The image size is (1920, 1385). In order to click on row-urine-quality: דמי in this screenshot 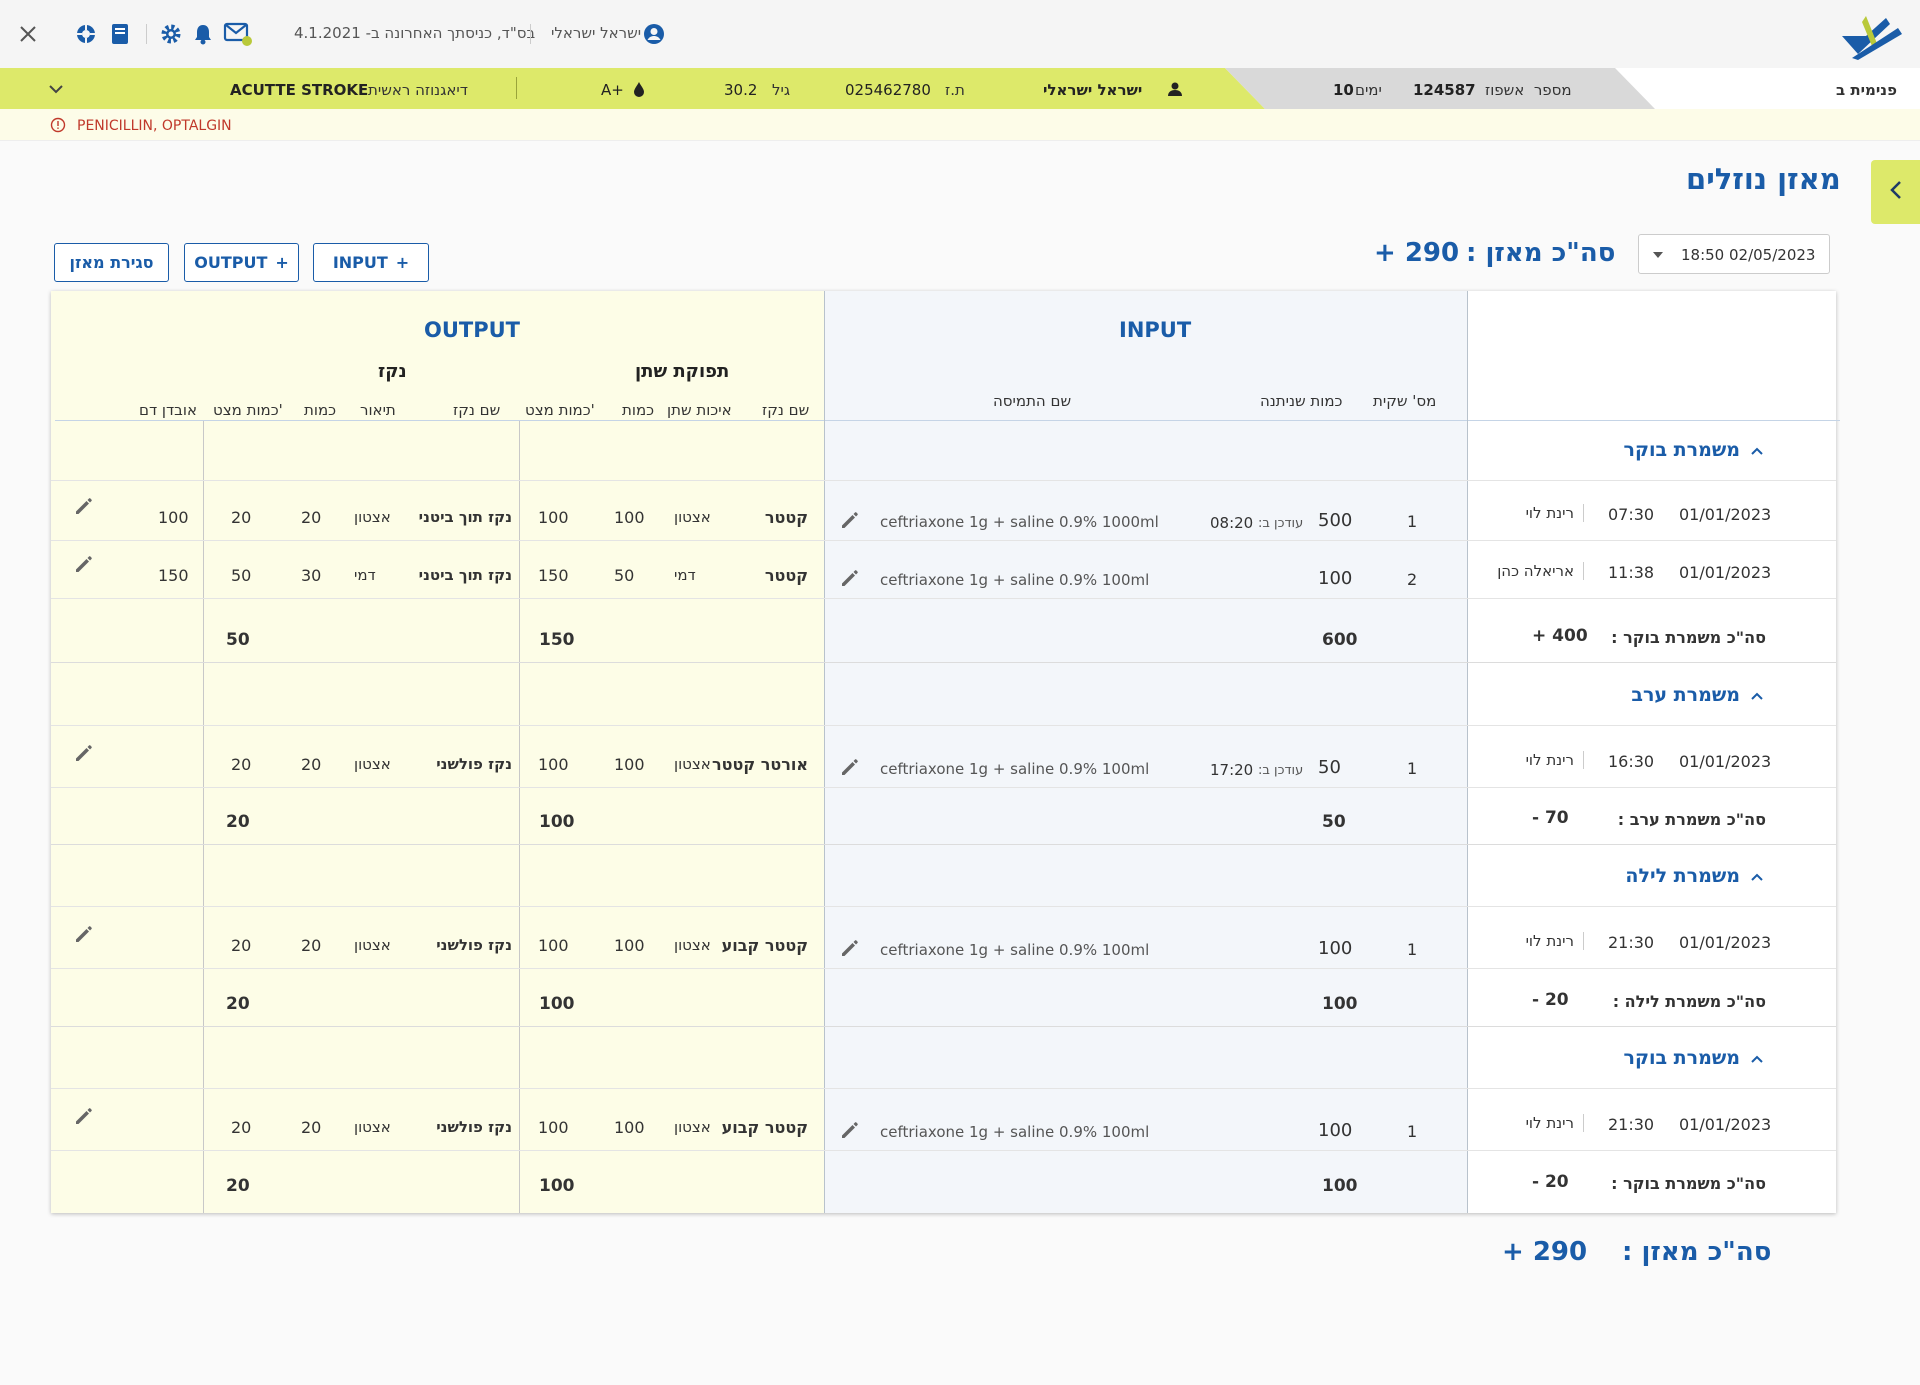, I will do `click(685, 575)`.